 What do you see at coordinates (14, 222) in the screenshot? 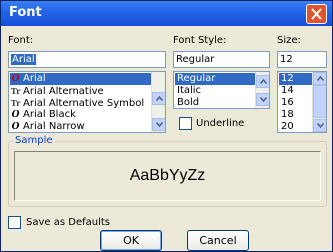
I see `save-defaults-checkbox` at bounding box center [14, 222].